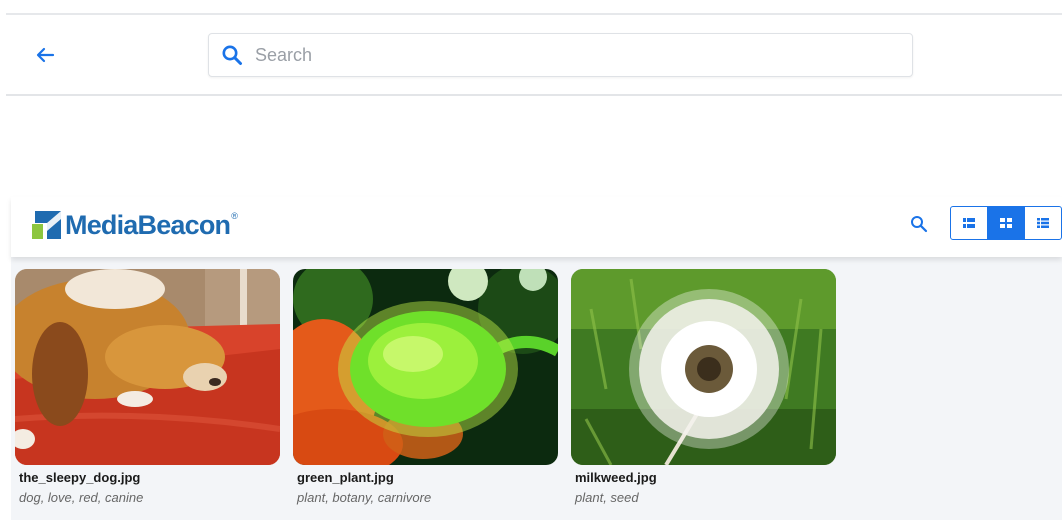  Describe the element at coordinates (364, 497) in the screenshot. I see `asset-tags: plant, botany, carnivore` at that location.